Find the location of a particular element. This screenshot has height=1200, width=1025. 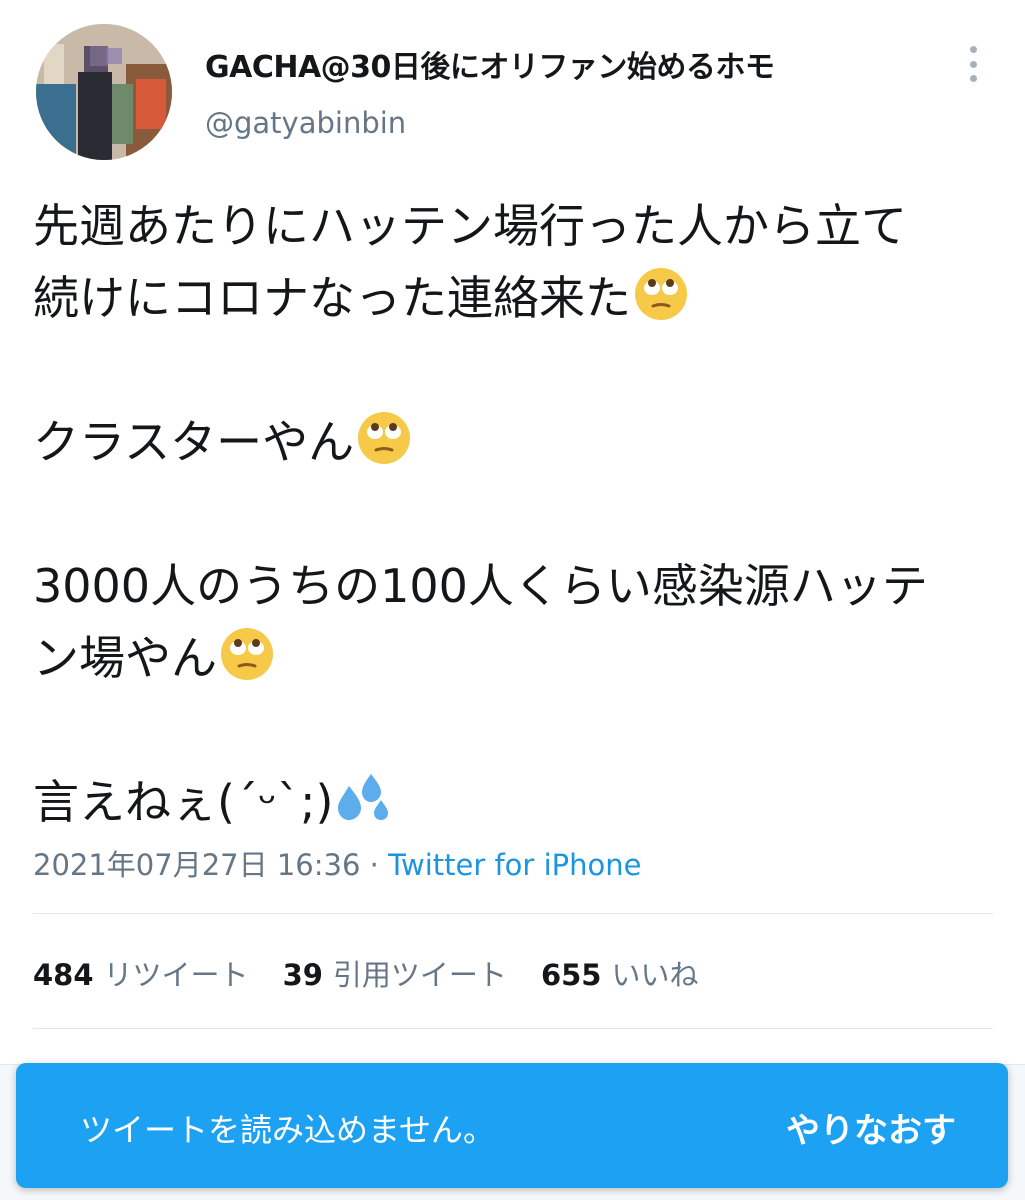

more-vertical-icon is located at coordinates (973, 64).